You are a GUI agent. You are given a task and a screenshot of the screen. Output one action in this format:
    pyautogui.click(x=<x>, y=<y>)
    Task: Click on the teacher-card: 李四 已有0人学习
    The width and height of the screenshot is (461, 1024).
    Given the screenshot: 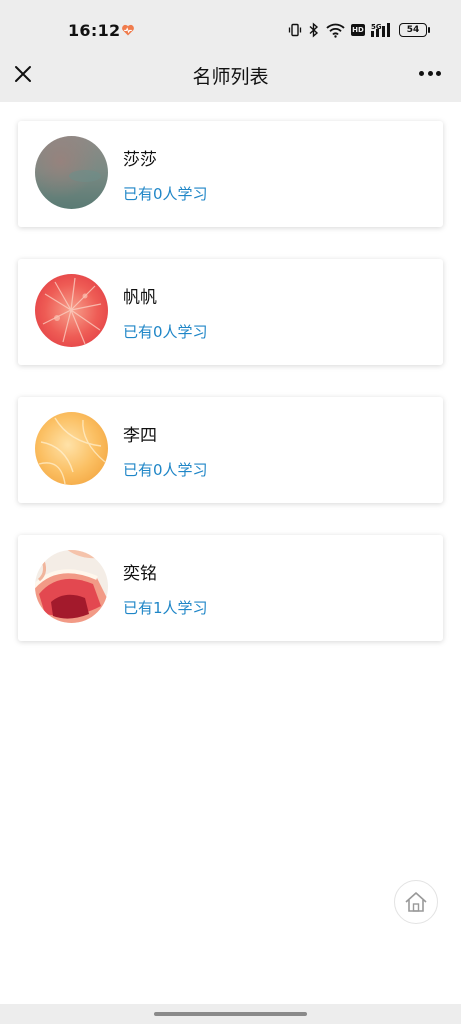 What is the action you would take?
    pyautogui.click(x=230, y=450)
    